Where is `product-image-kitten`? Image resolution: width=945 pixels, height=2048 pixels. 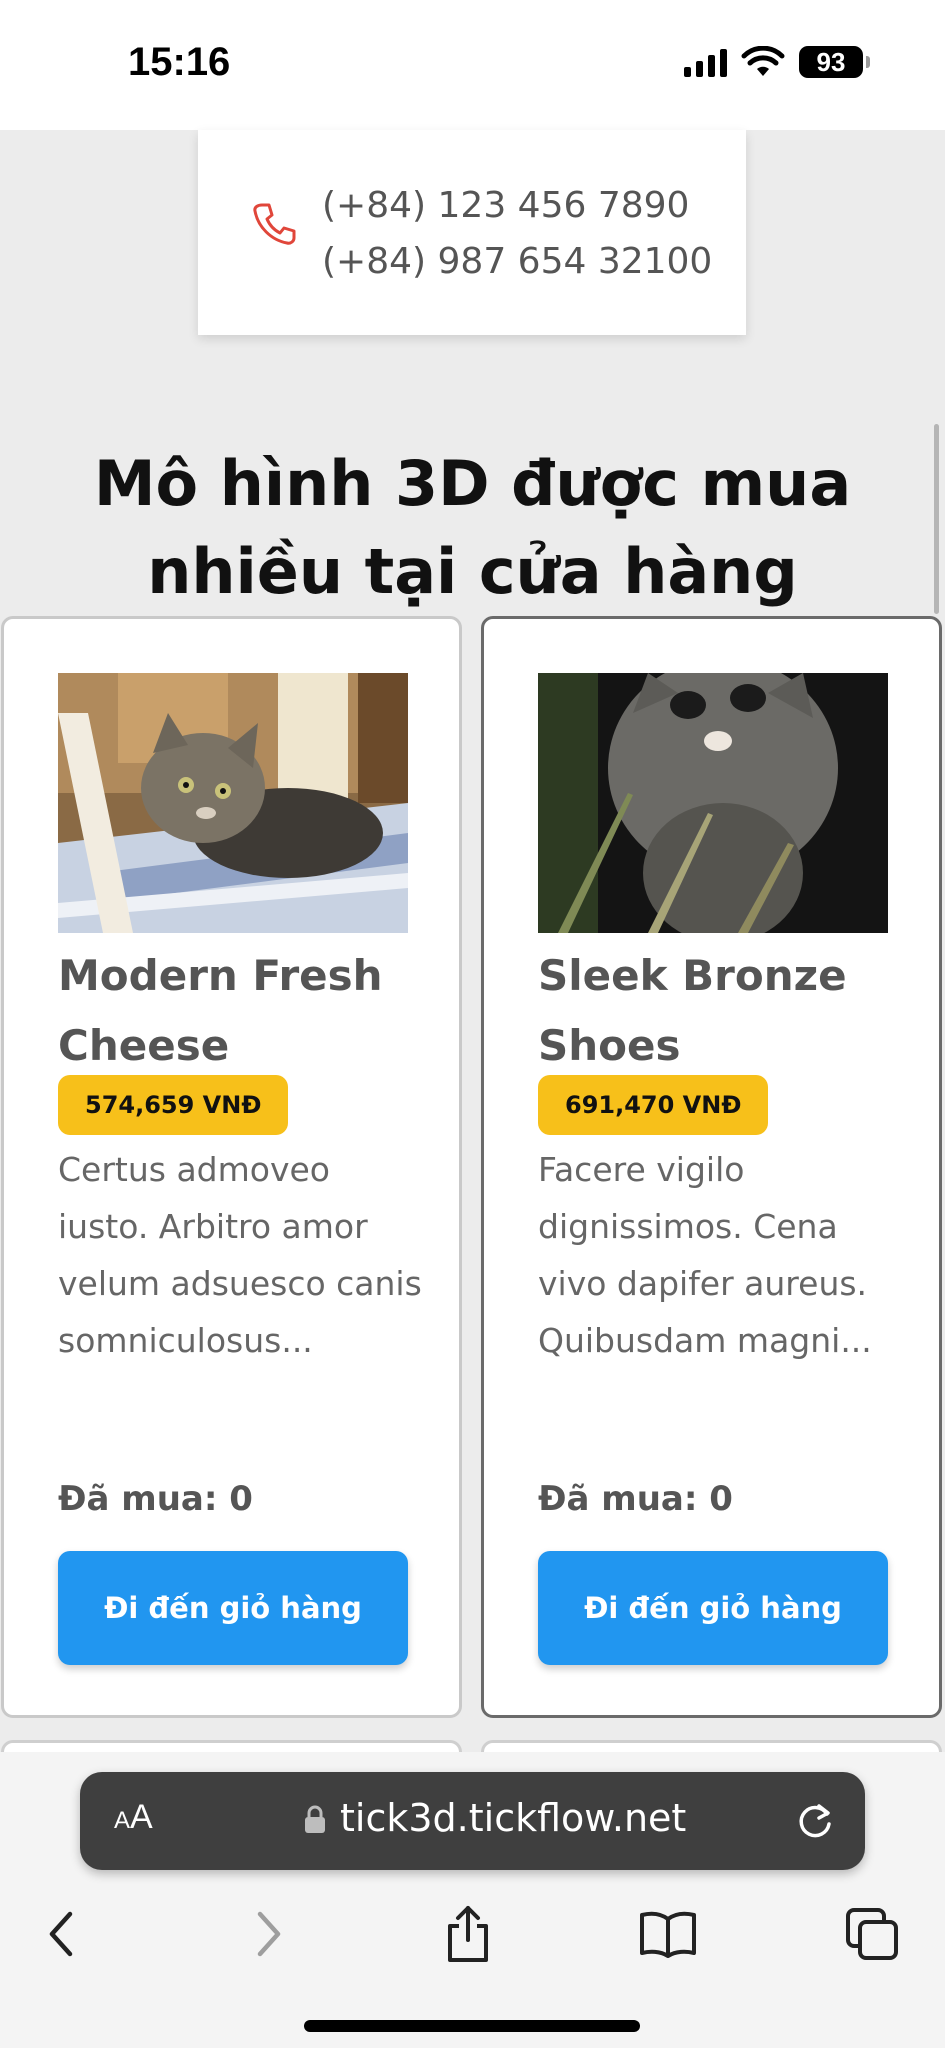
product-image-kitten is located at coordinates (713, 803).